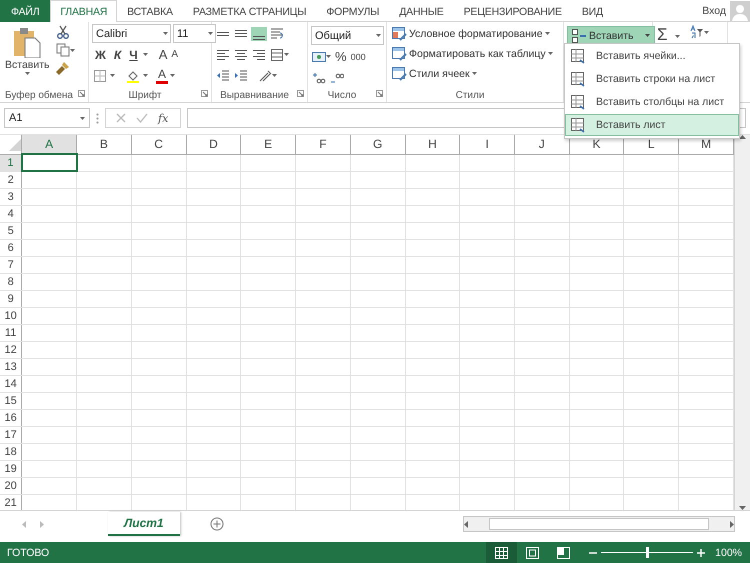  I want to click on align-bottom-button, so click(259, 33).